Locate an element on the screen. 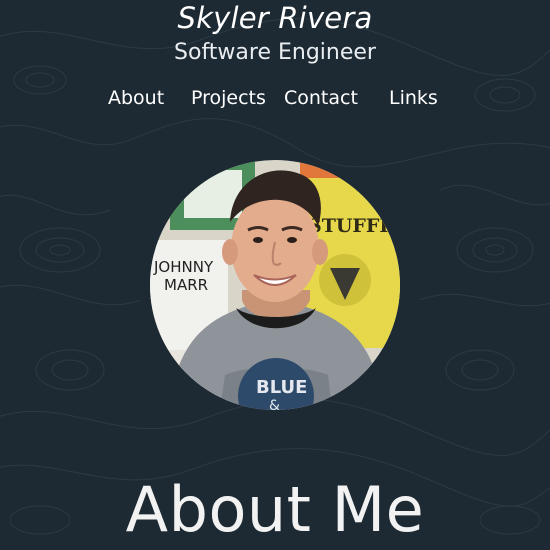 This screenshot has height=550, width=550. profile-name: Skyler Rivera is located at coordinates (275, 18).